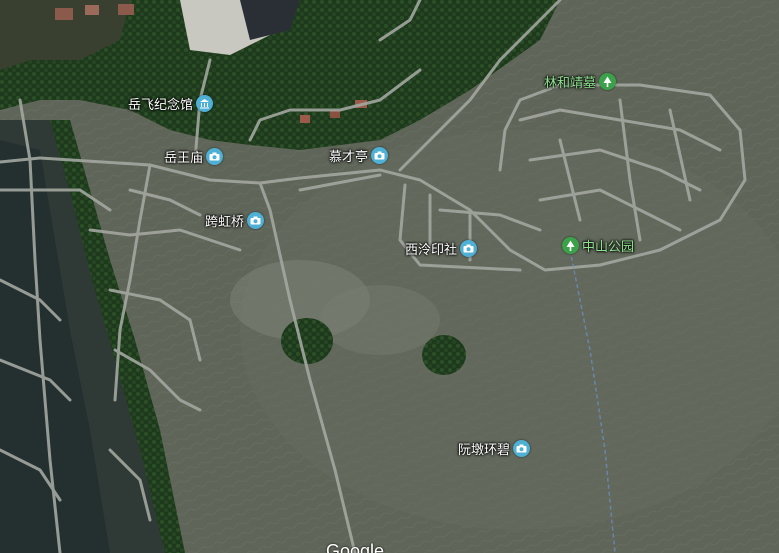  I want to click on place-label: 岳王庙, so click(184, 158).